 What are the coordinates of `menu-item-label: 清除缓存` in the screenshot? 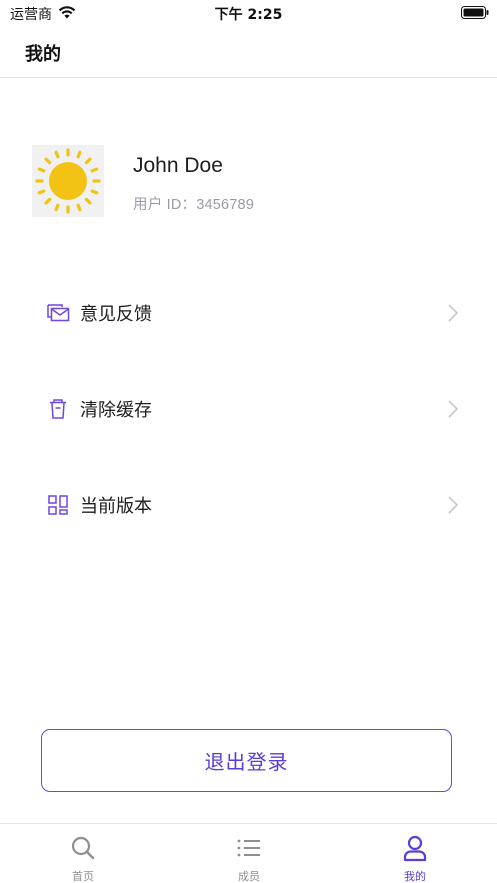 It's located at (116, 410).